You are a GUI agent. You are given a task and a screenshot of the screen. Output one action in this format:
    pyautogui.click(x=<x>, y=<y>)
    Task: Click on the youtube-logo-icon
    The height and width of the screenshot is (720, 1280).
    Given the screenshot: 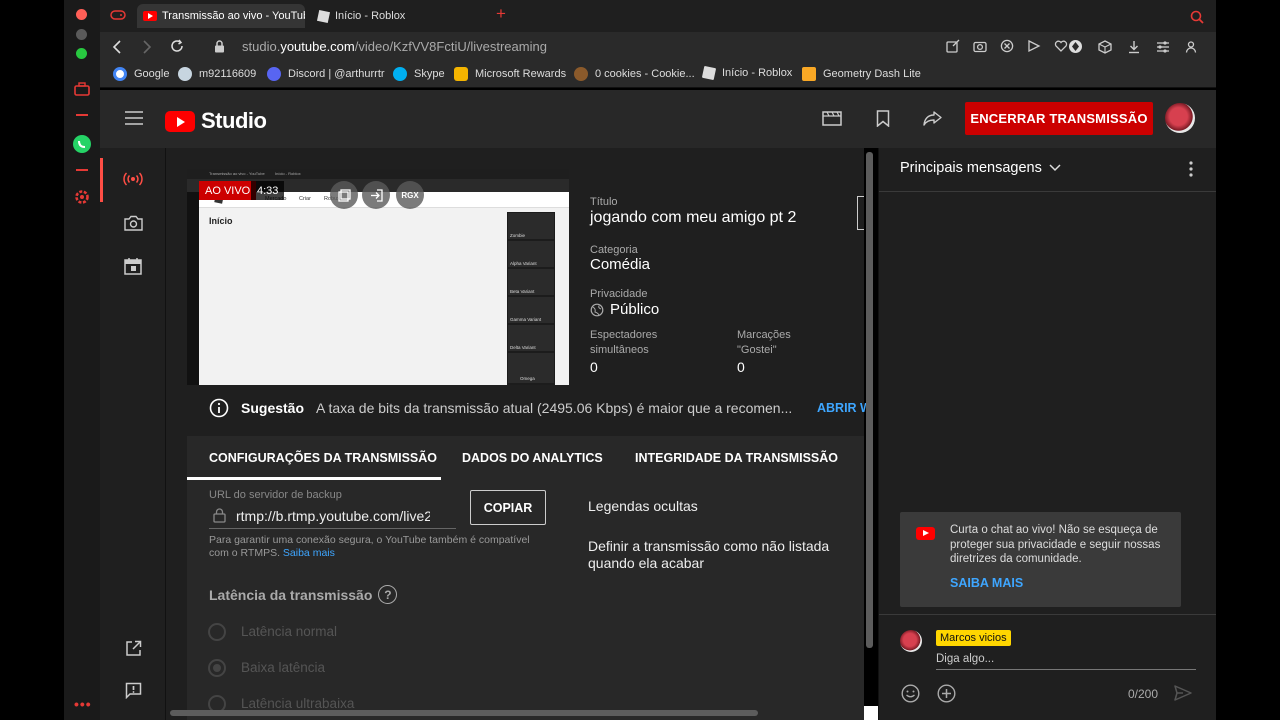 What is the action you would take?
    pyautogui.click(x=180, y=121)
    